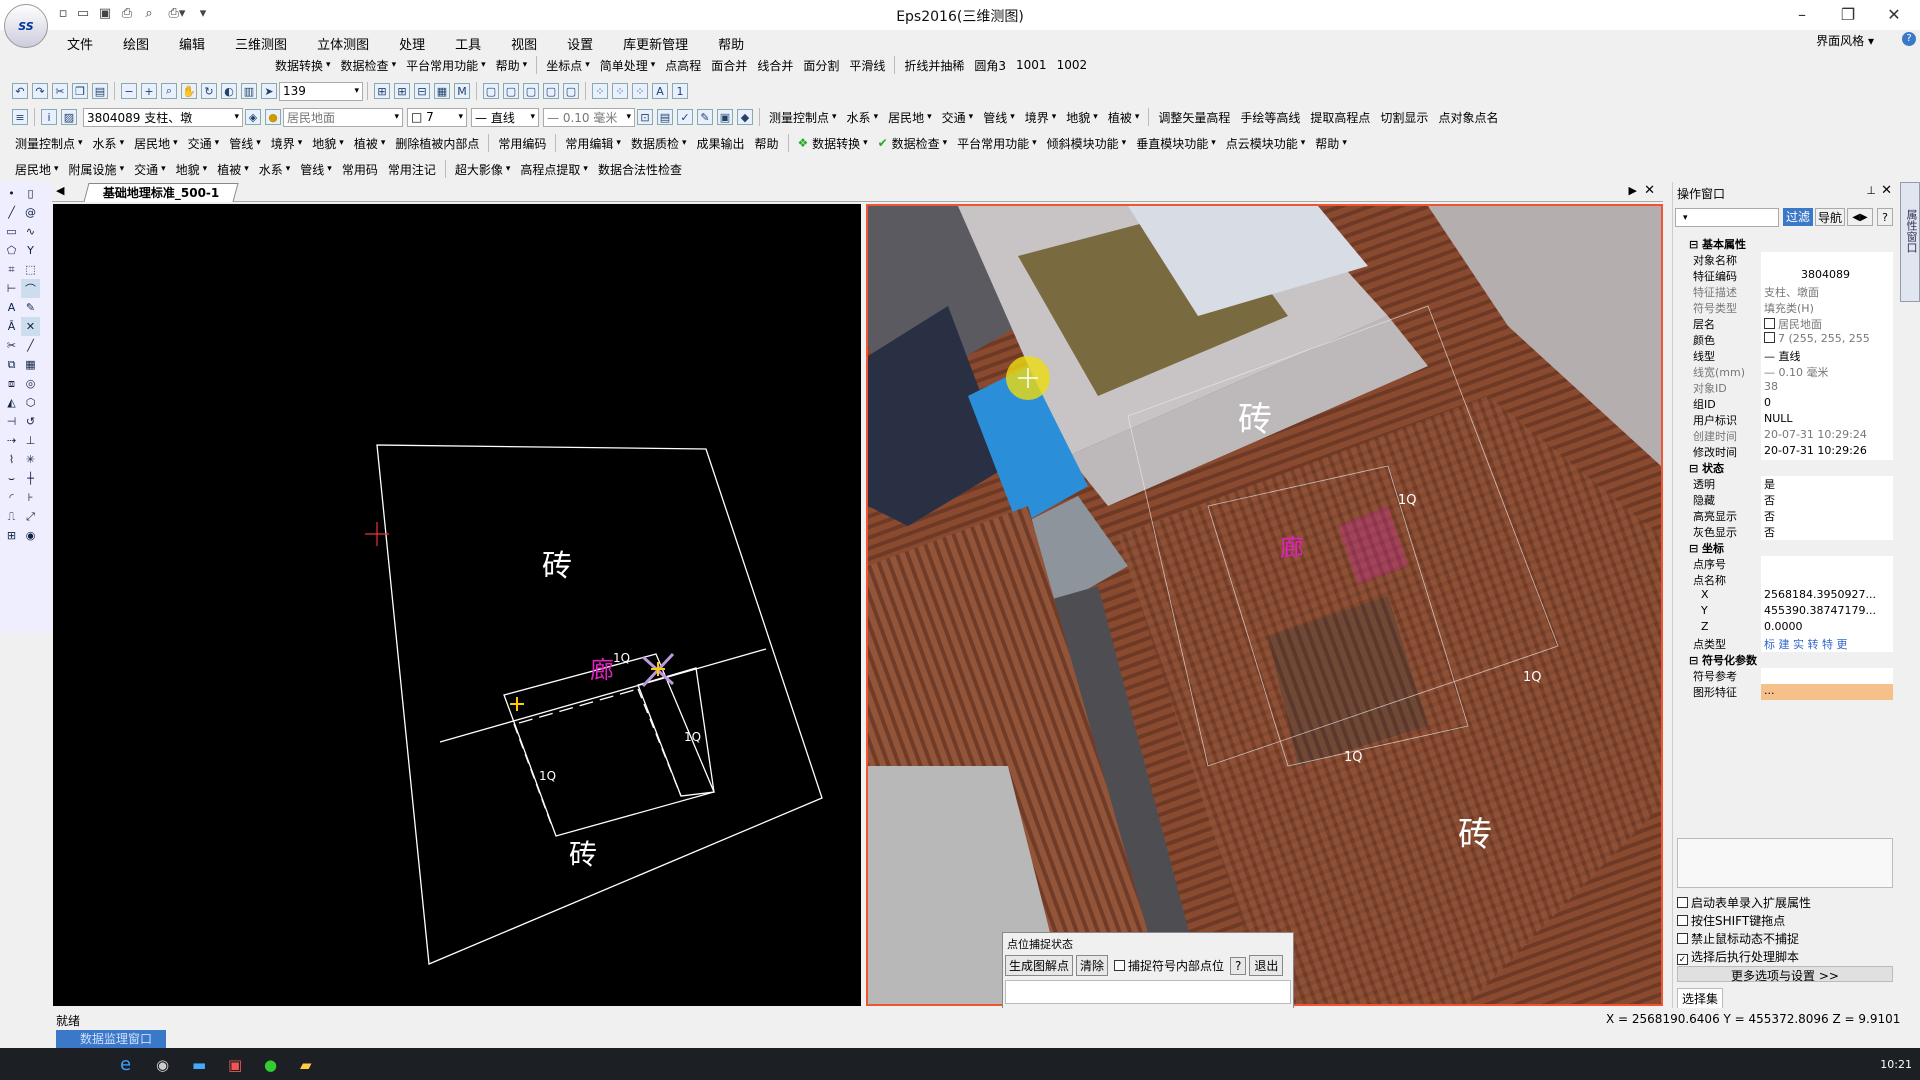 Image resolution: width=1920 pixels, height=1080 pixels. What do you see at coordinates (11, 459) in the screenshot?
I see `break-icon: ⌇` at bounding box center [11, 459].